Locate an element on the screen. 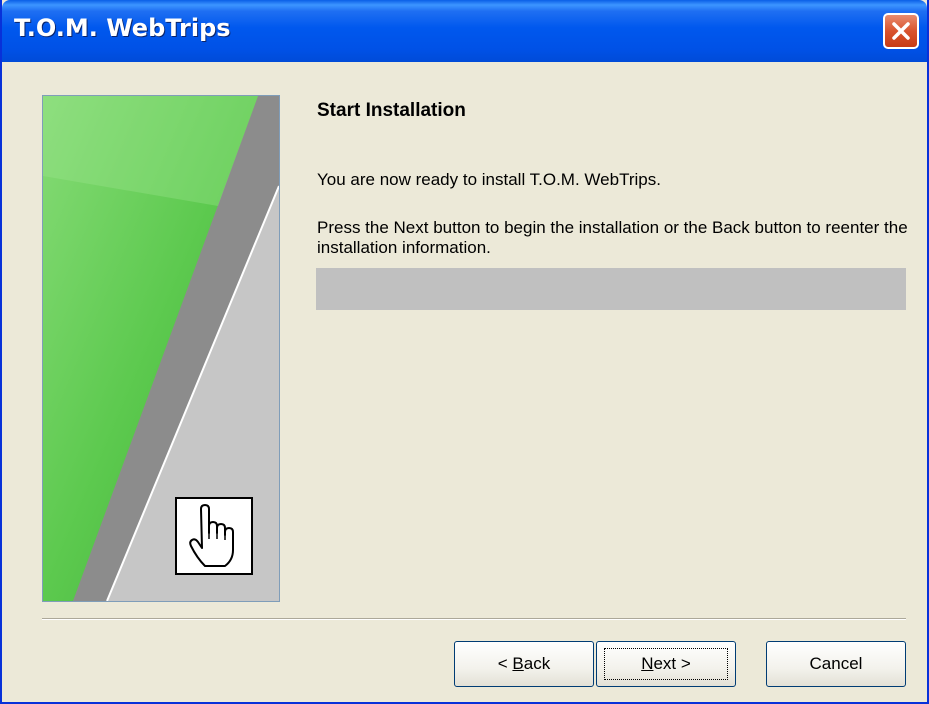 This screenshot has height=704, width=929. next-button: Next > is located at coordinates (666, 664).